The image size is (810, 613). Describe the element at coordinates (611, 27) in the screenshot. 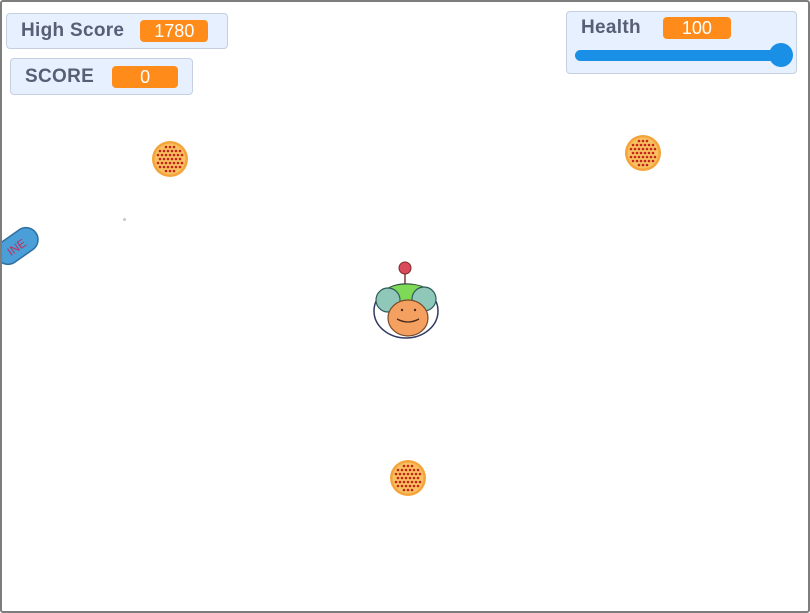

I see `health-label: Health` at that location.